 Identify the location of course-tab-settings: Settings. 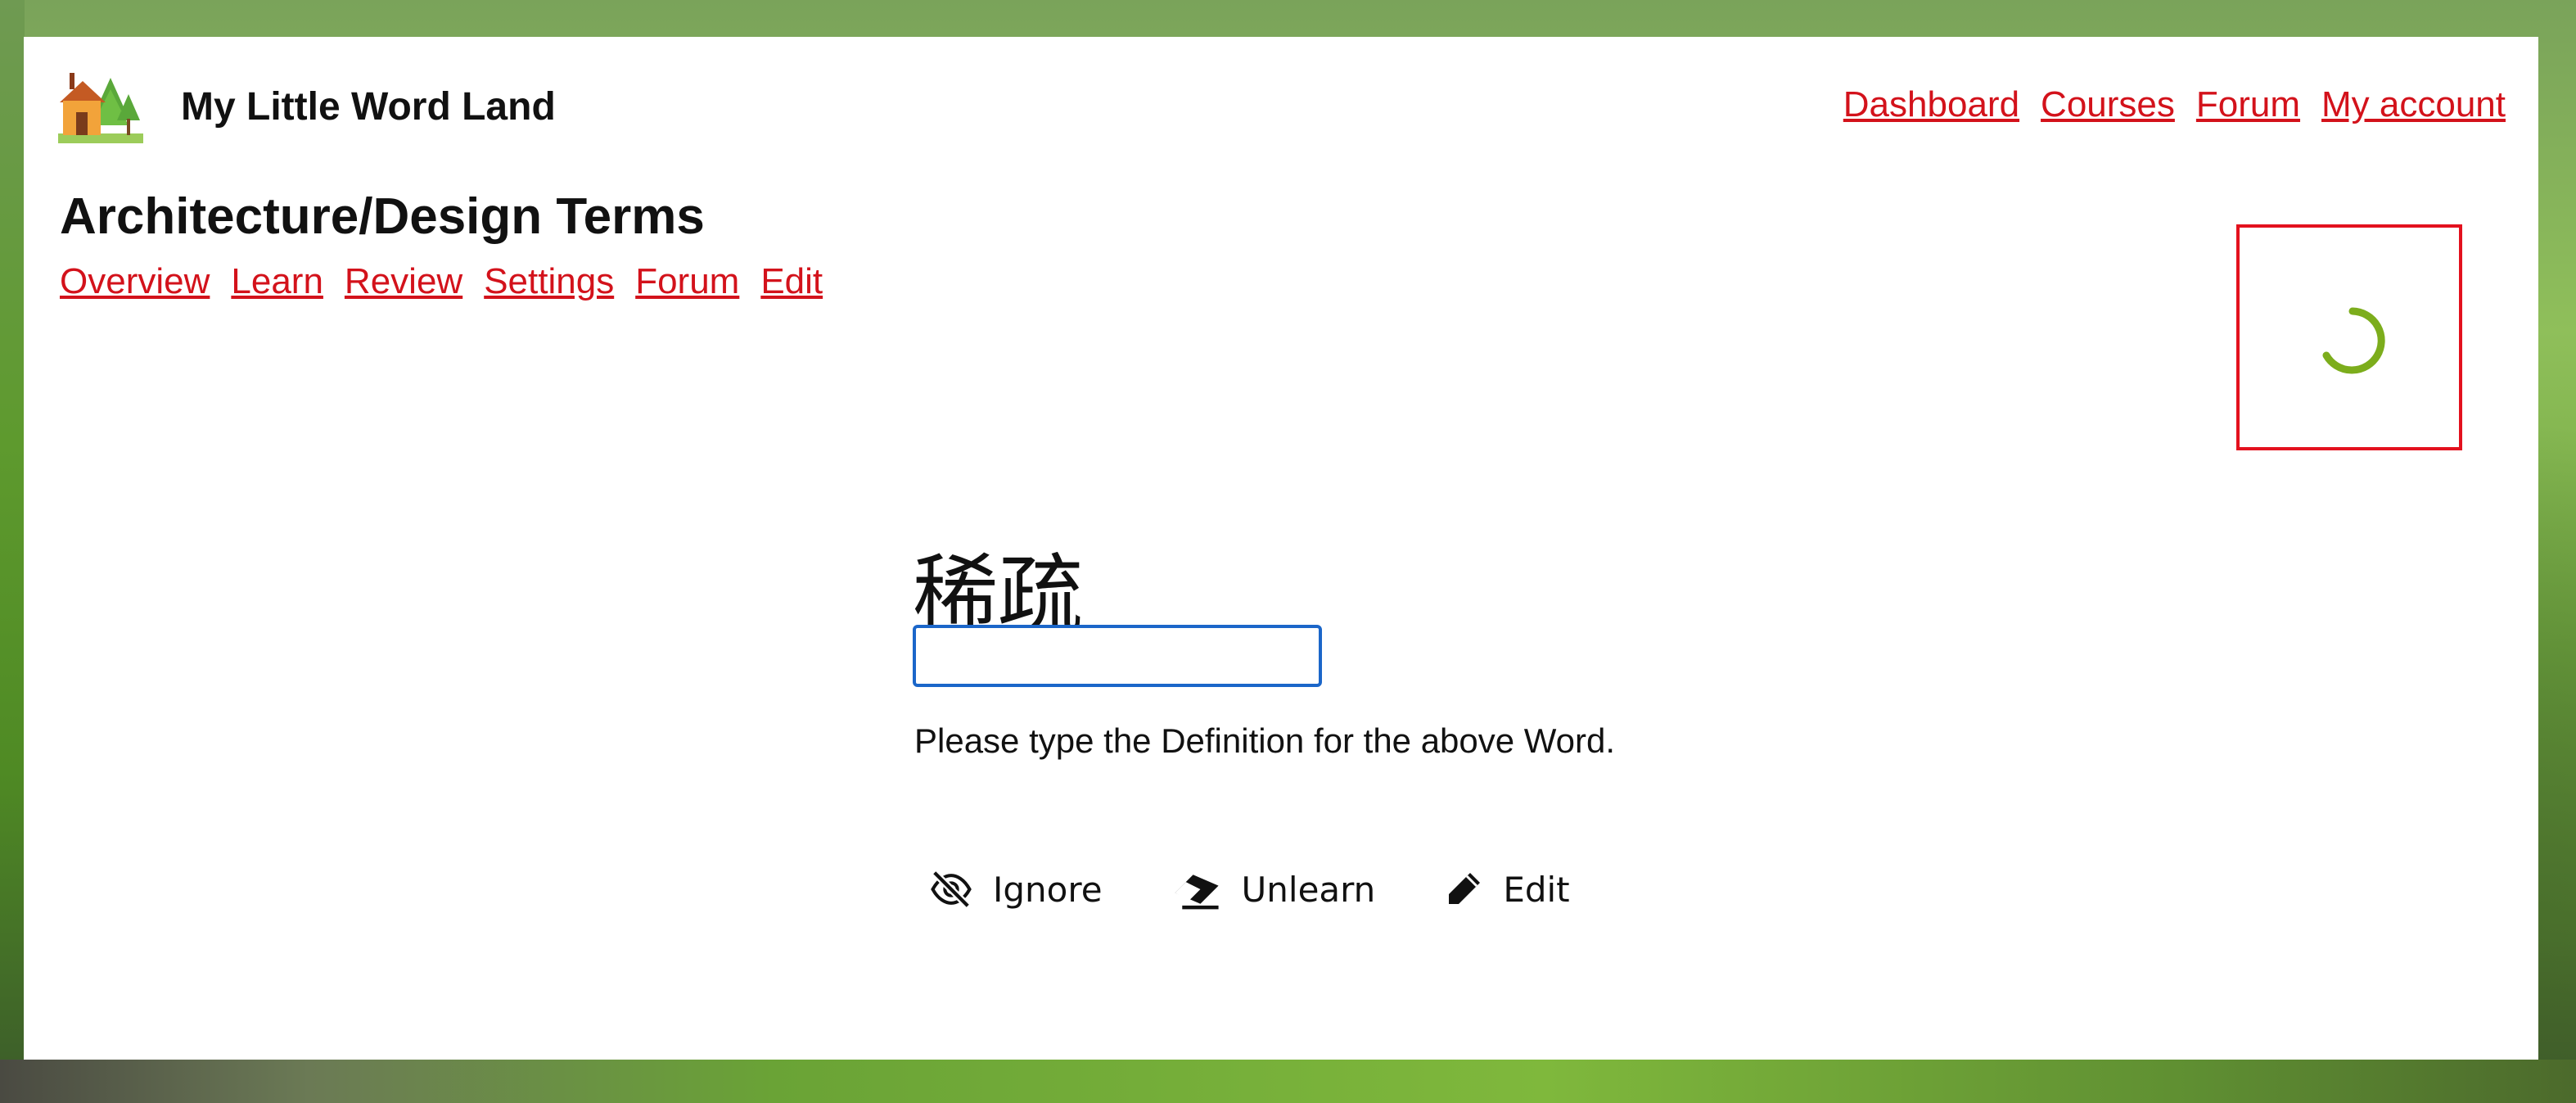
(549, 281).